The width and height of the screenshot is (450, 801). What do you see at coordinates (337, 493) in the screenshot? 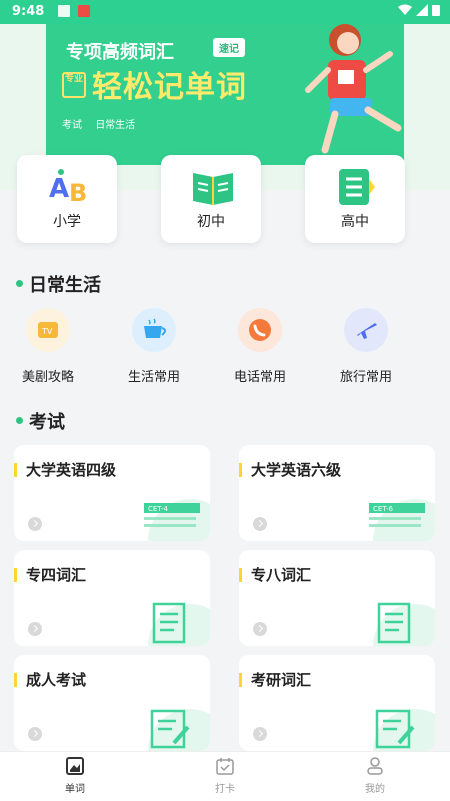
I see `exam-card-cet6: 大学英语六级 CET-6` at bounding box center [337, 493].